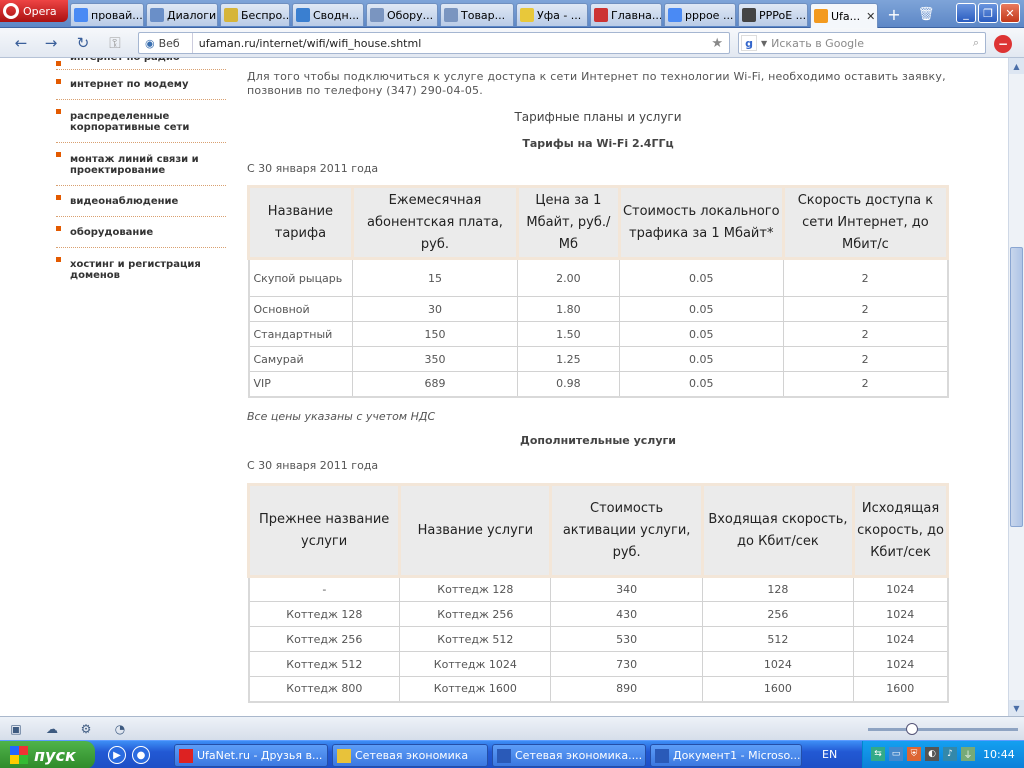  Describe the element at coordinates (51, 43) in the screenshot. I see `forward-icon: →` at that location.